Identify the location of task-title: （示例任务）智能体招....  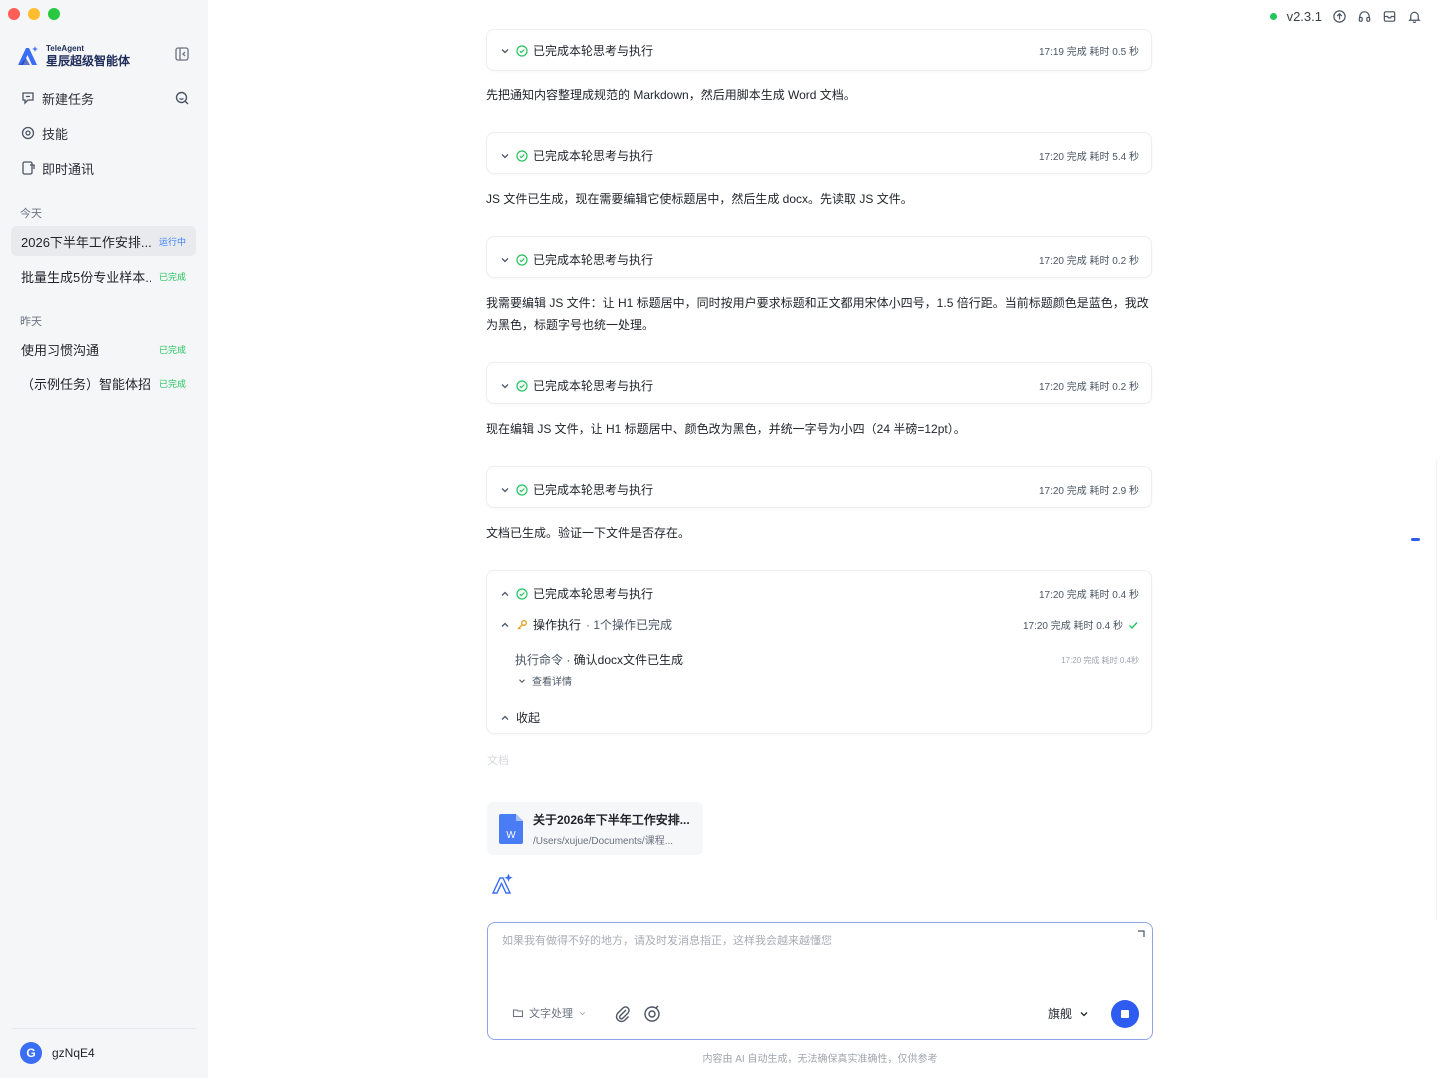
(86, 384).